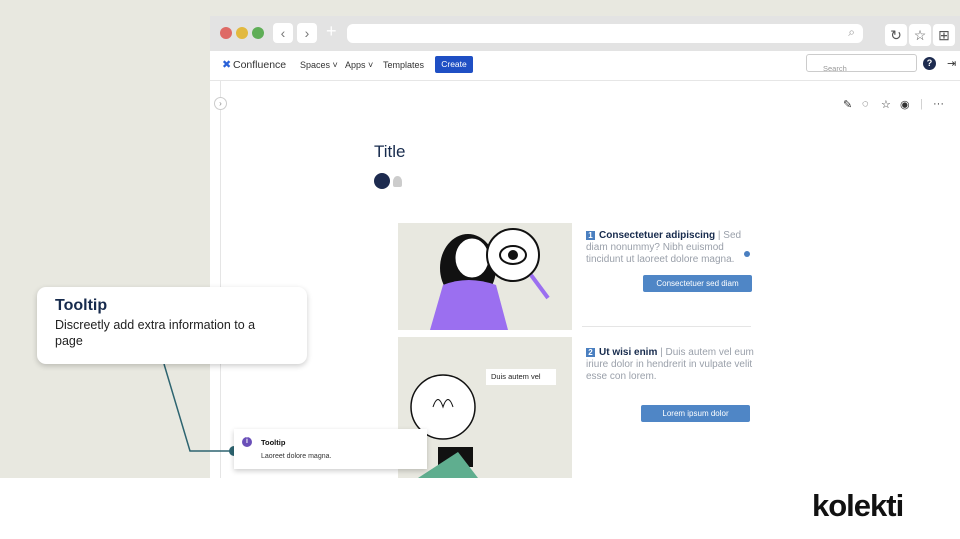  Describe the element at coordinates (201, 409) in the screenshot. I see `connector-line` at that location.